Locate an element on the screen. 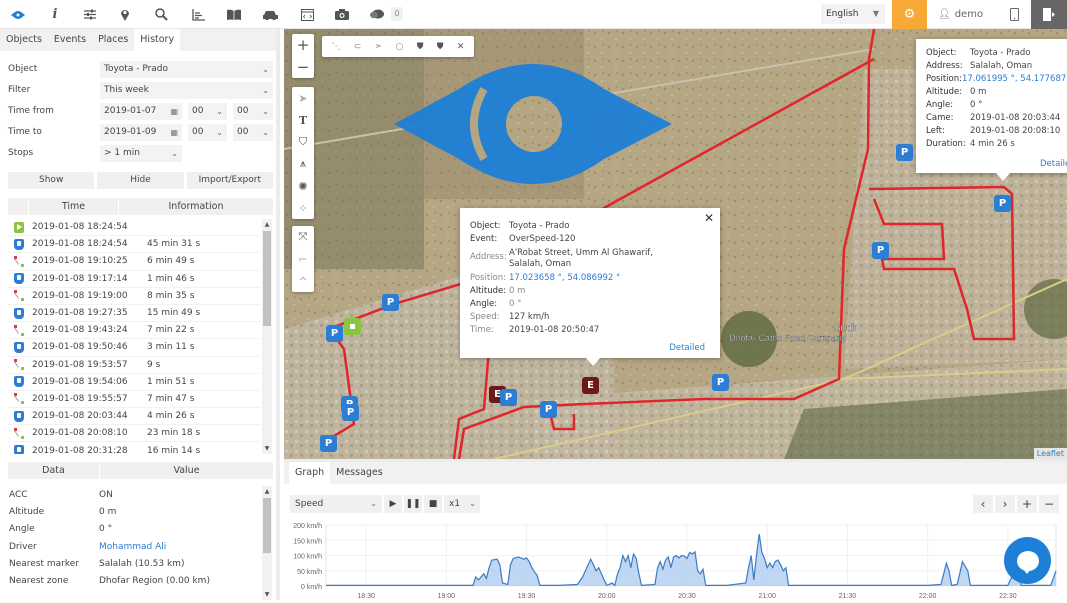  header-value: Value is located at coordinates (186, 470).